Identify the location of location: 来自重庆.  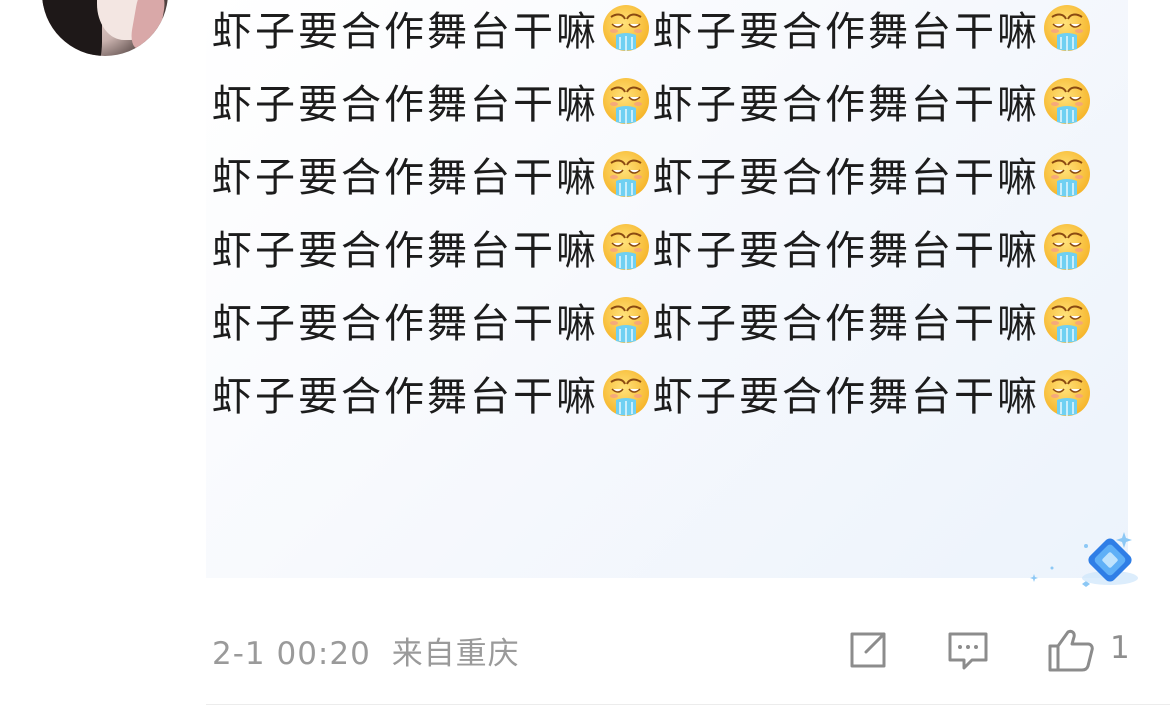
(455, 654).